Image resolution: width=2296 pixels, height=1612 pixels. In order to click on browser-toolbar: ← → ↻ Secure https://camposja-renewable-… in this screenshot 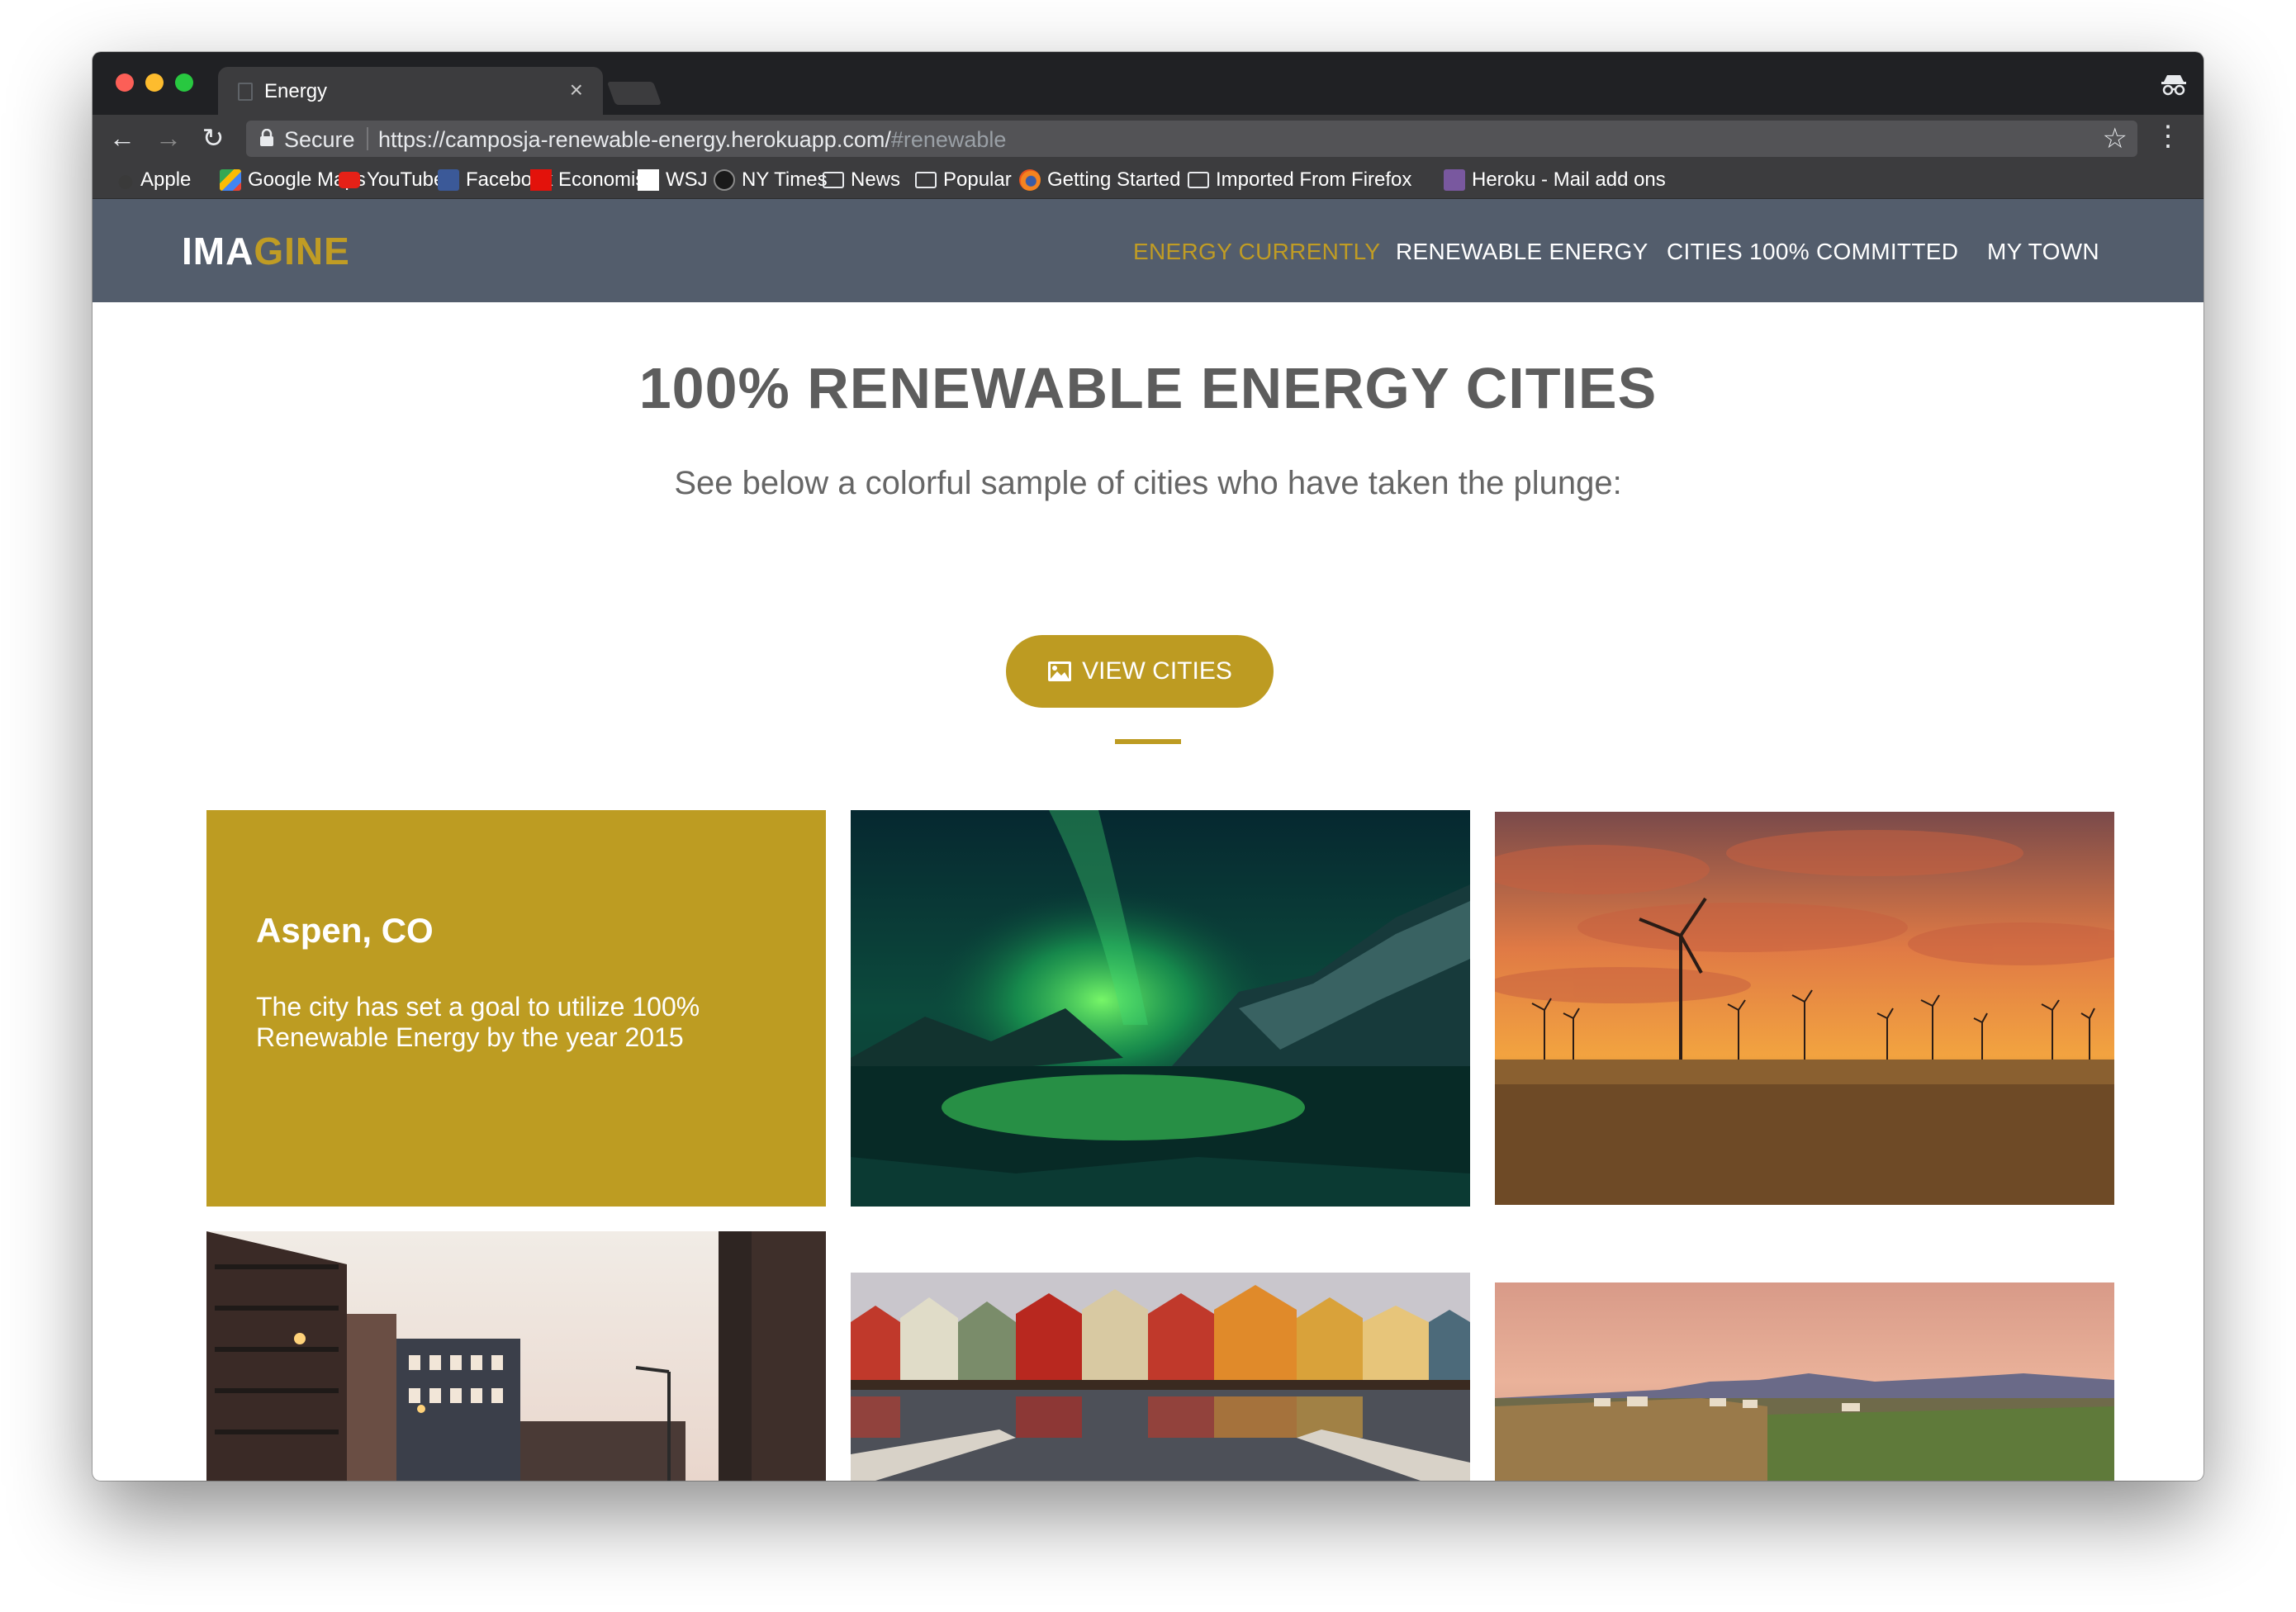, I will do `click(1148, 138)`.